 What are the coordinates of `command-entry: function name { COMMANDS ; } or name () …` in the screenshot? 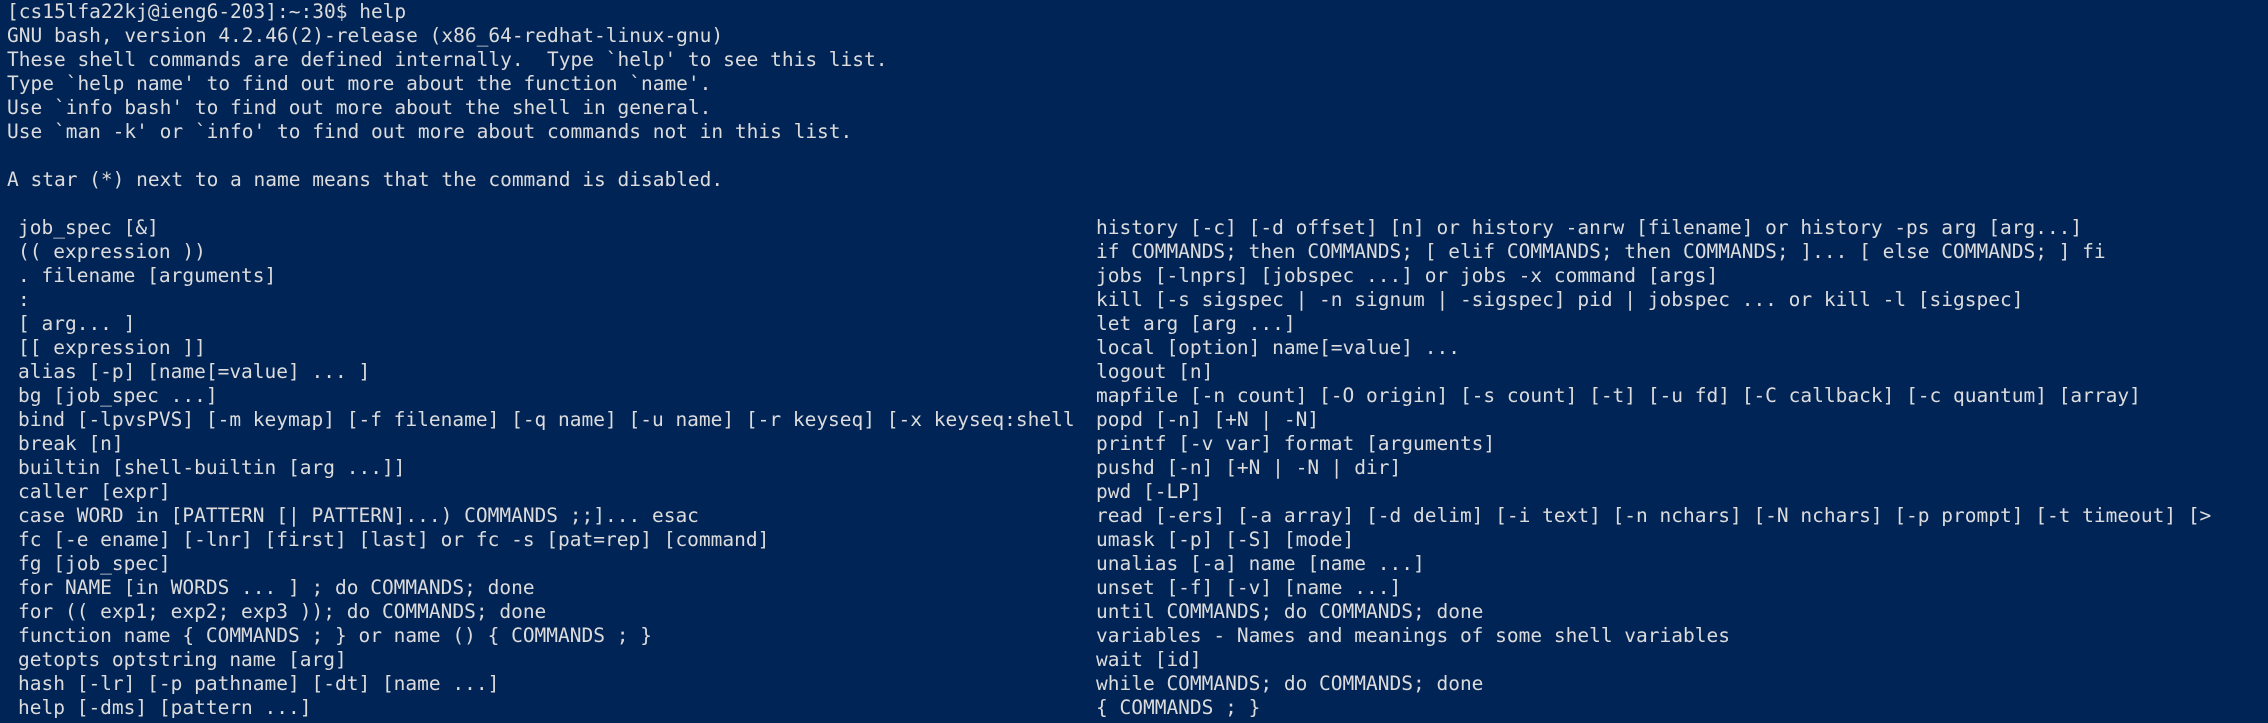 It's located at (335, 635).